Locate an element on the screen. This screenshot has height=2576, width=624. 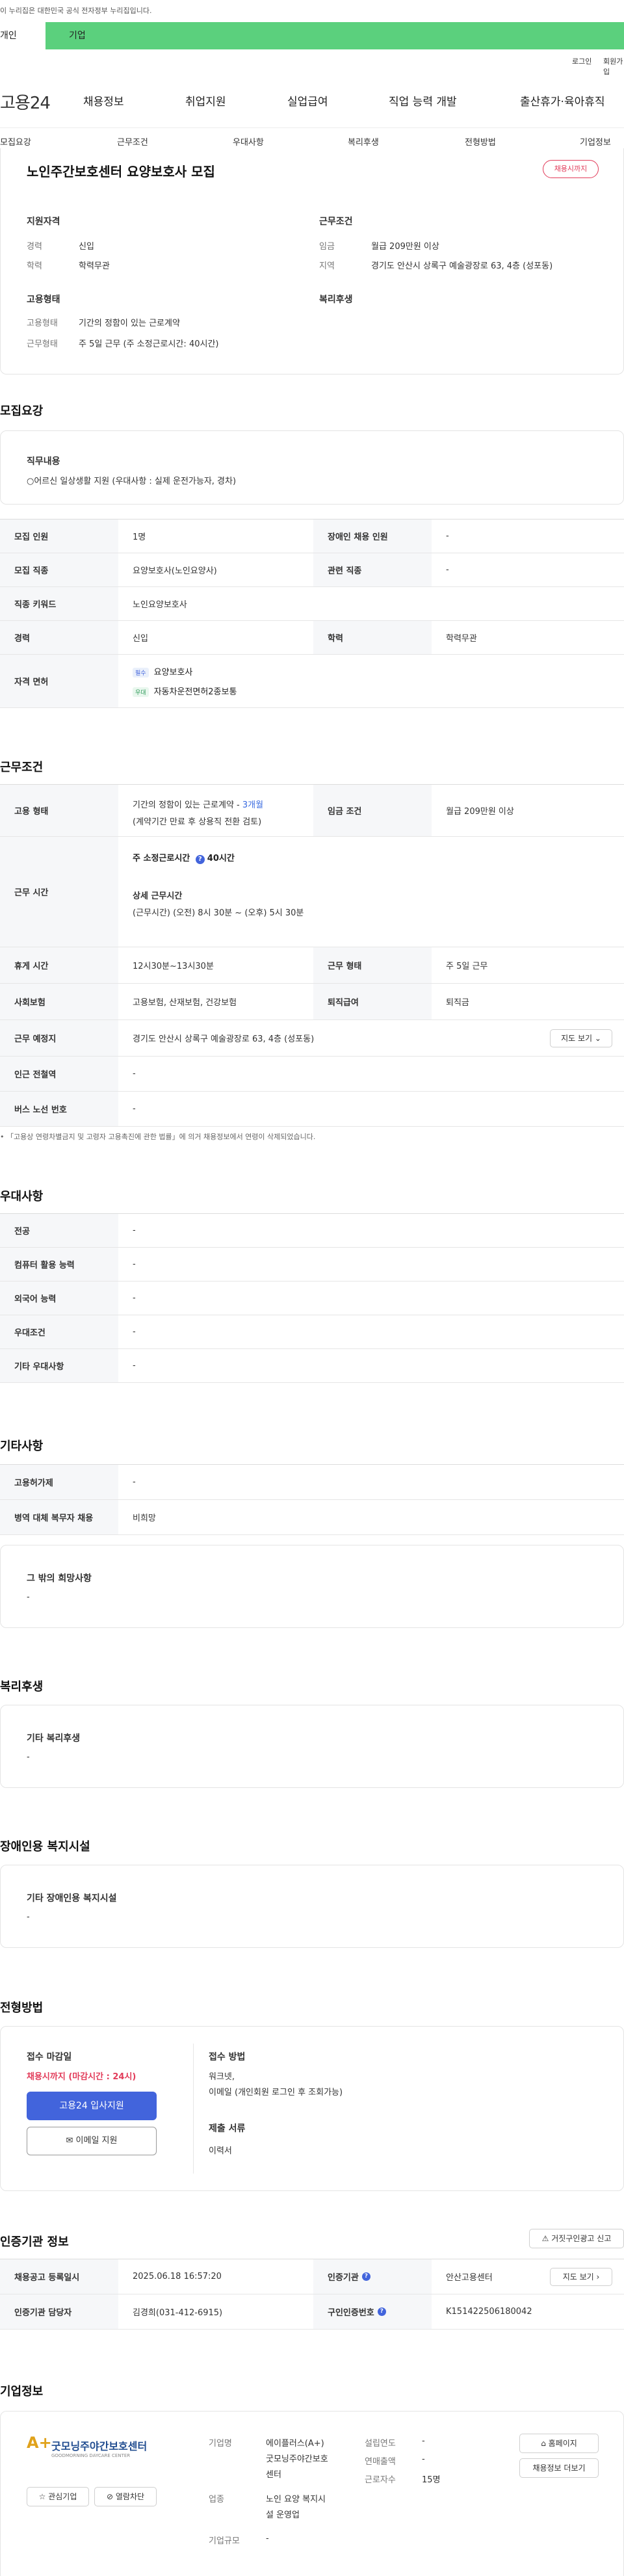
license-required-value: 요양보호사 is located at coordinates (173, 672).